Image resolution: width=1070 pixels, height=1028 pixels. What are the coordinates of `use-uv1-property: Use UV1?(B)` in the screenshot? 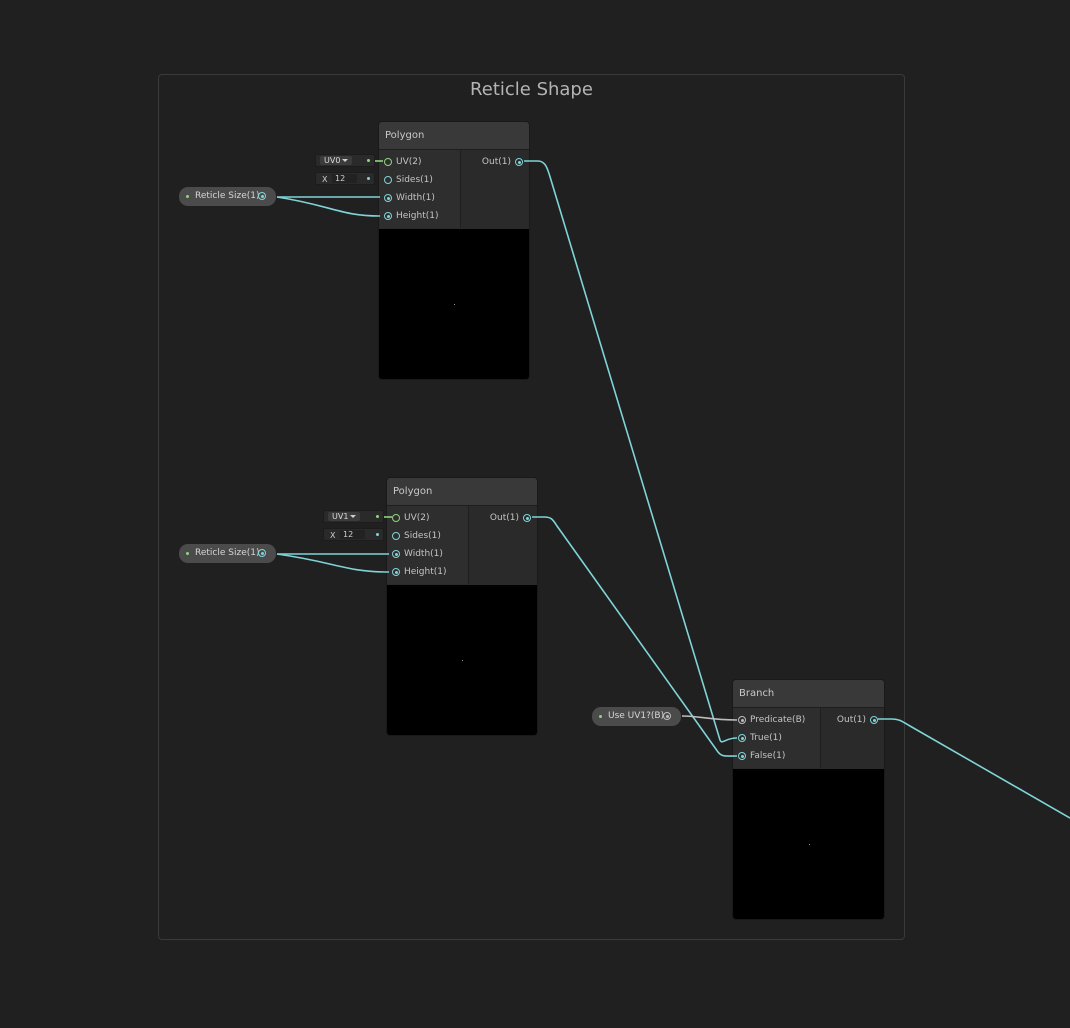 It's located at (636, 716).